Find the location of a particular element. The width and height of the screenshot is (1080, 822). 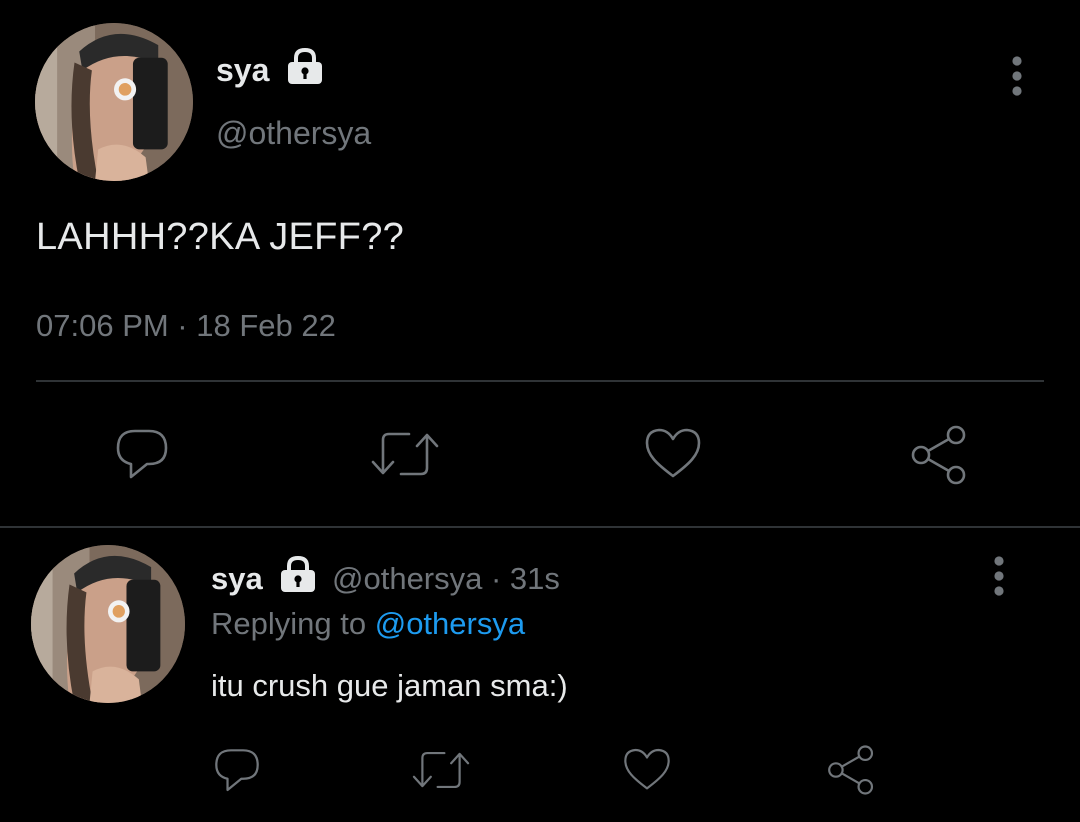

reply-handle-time: @othersya · 31s is located at coordinates (446, 579).